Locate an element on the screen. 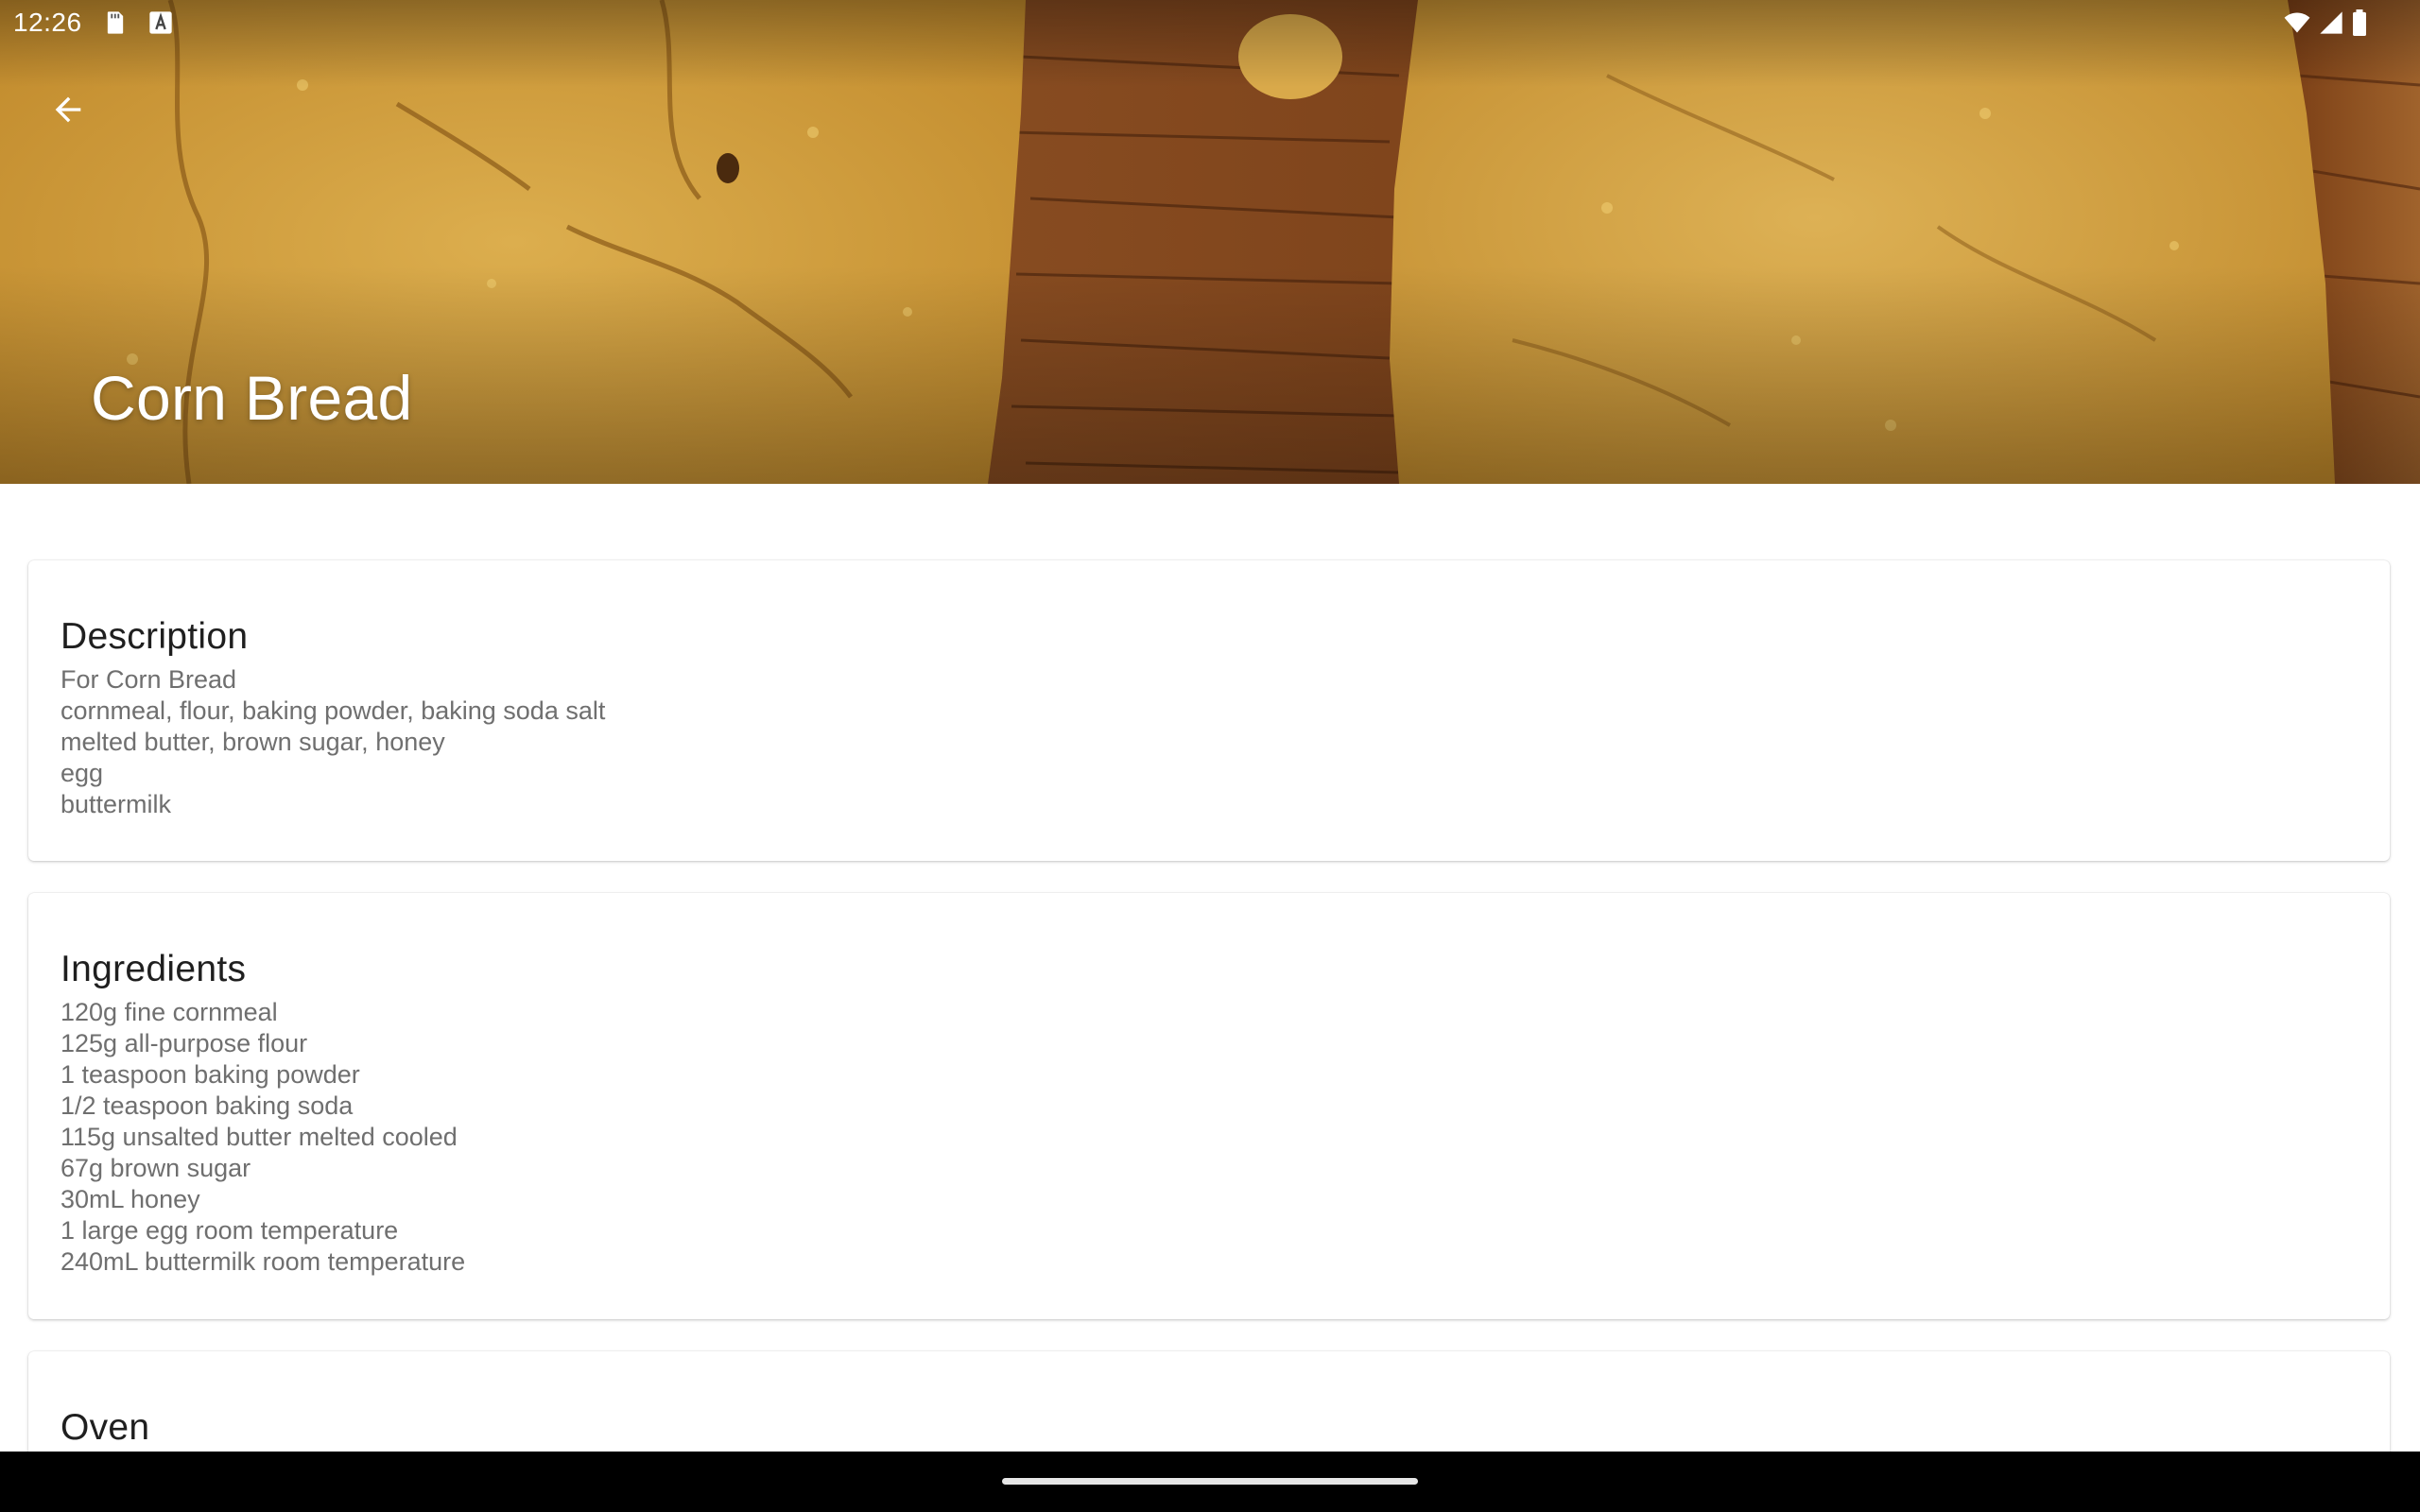  home-gesture-handle is located at coordinates (1210, 1481).